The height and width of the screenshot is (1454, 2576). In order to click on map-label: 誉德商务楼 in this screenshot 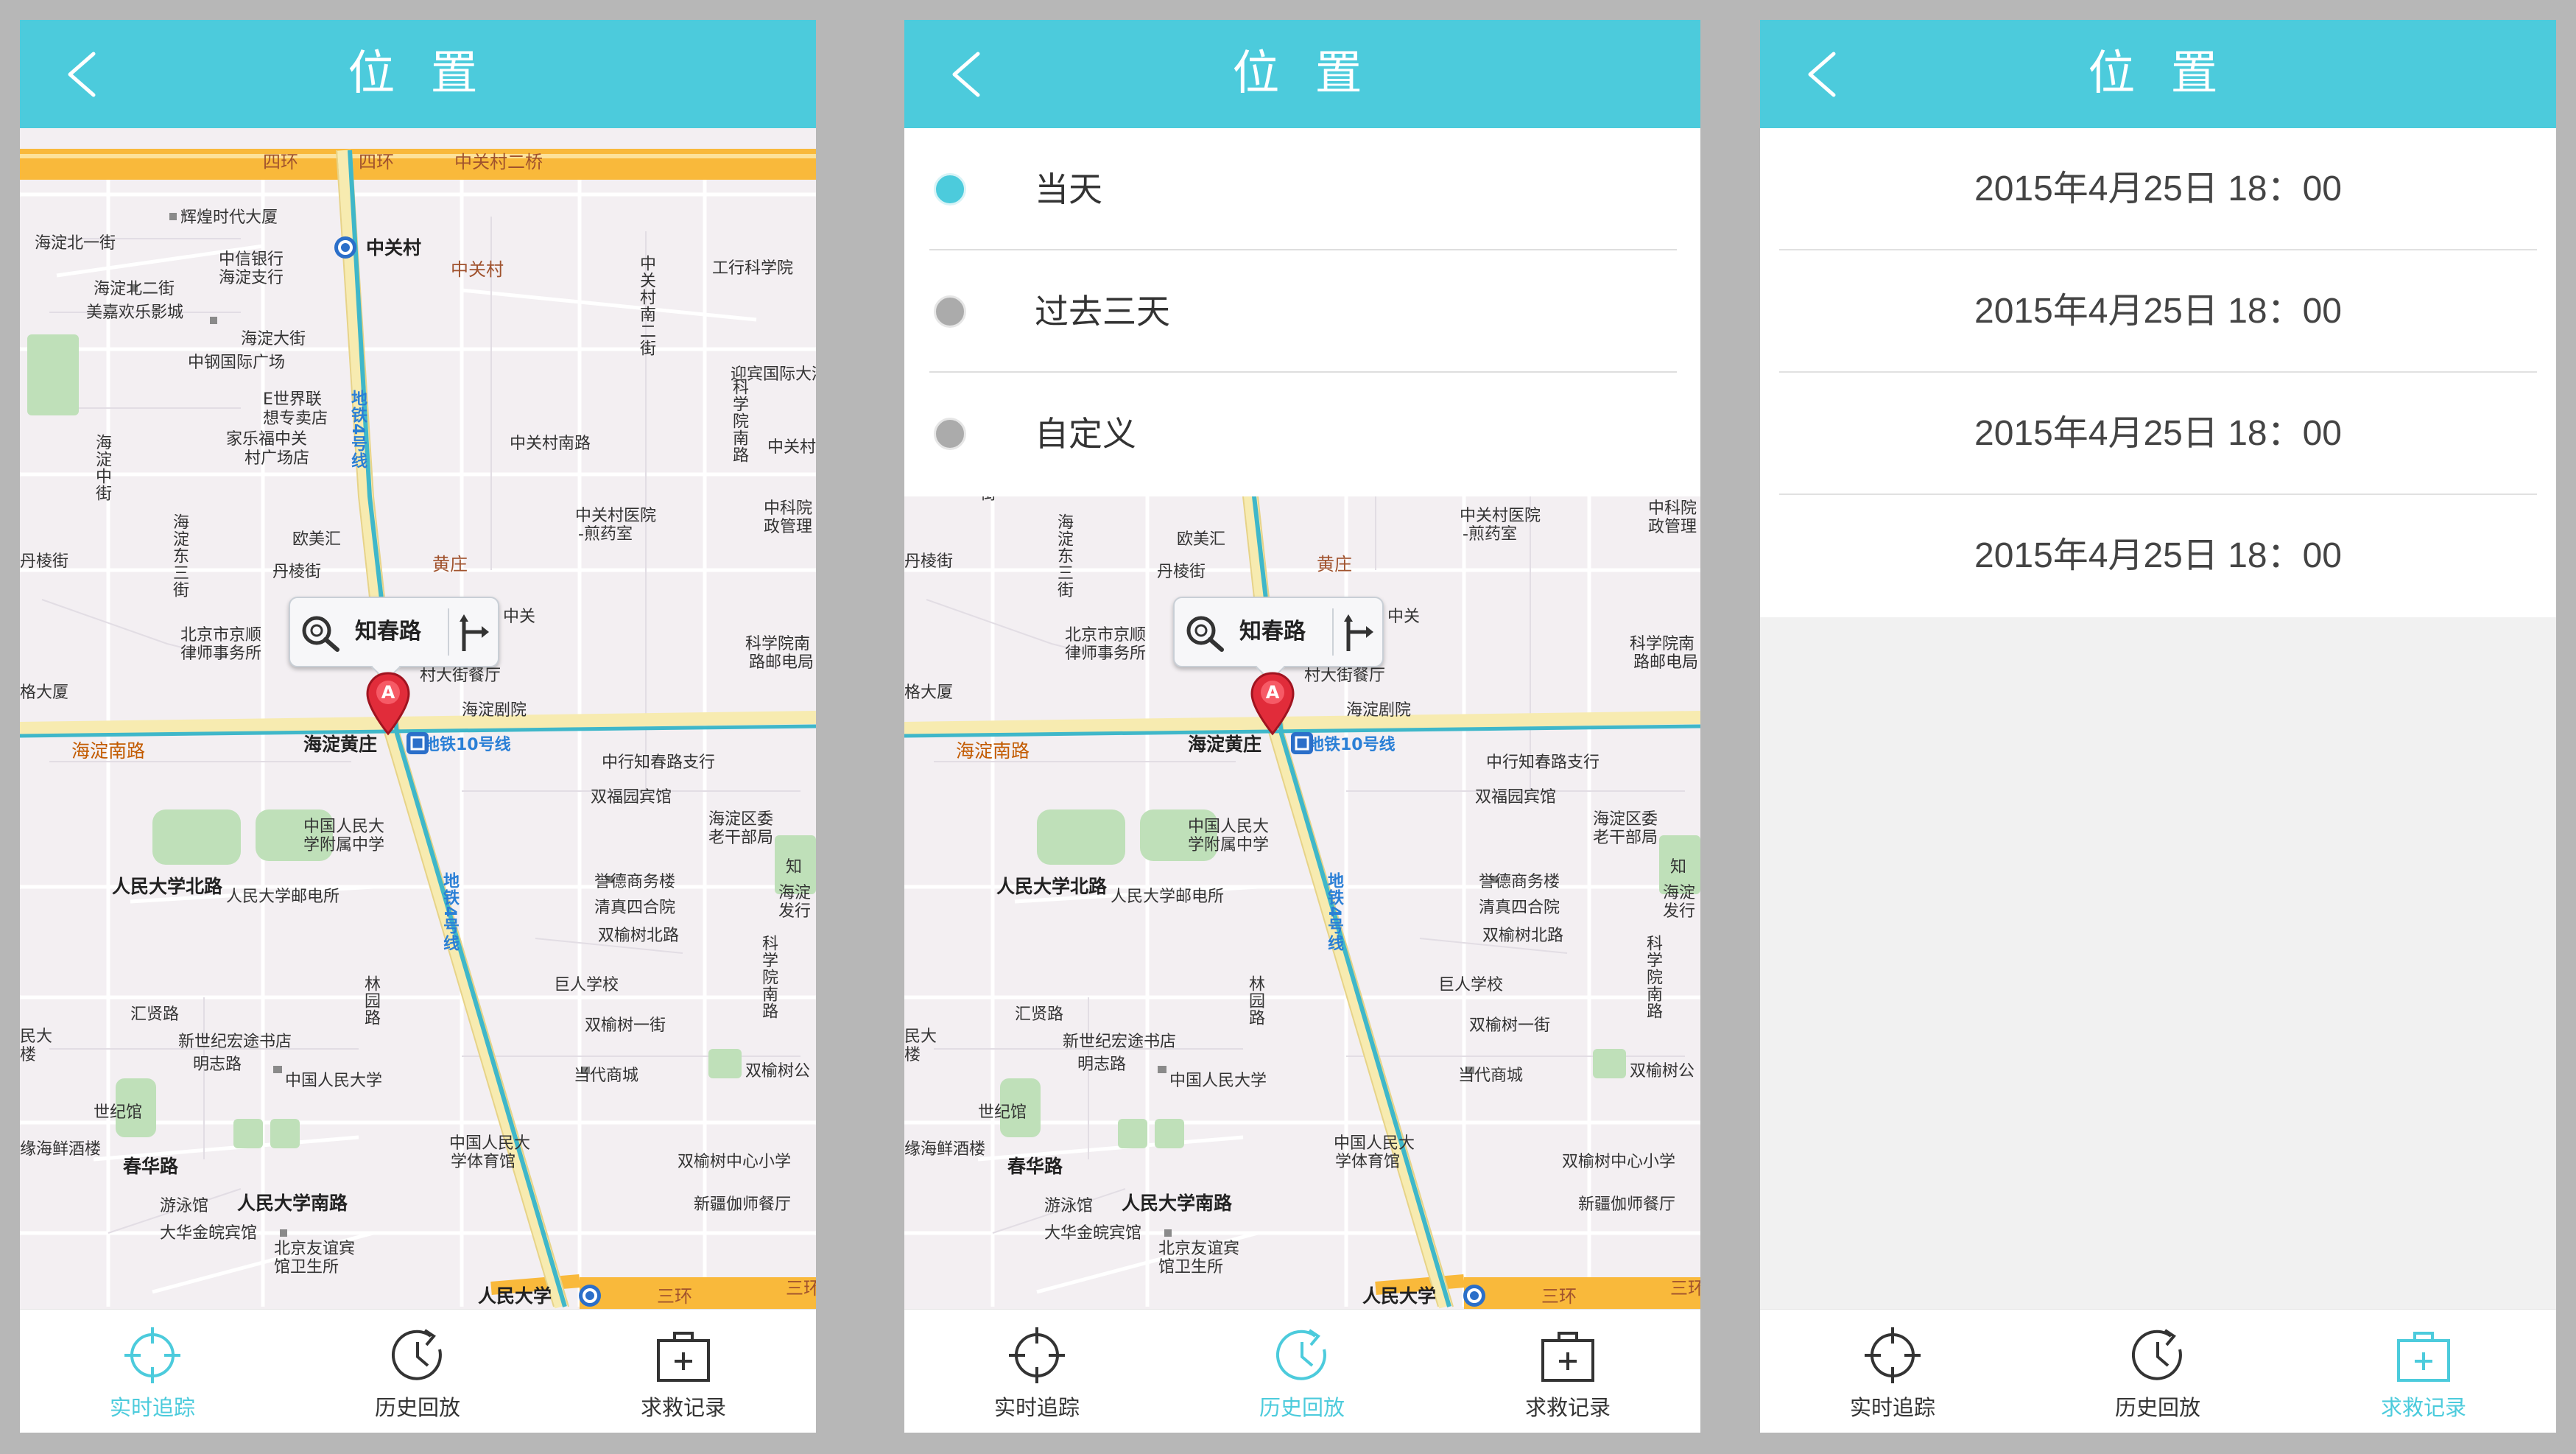, I will do `click(635, 882)`.